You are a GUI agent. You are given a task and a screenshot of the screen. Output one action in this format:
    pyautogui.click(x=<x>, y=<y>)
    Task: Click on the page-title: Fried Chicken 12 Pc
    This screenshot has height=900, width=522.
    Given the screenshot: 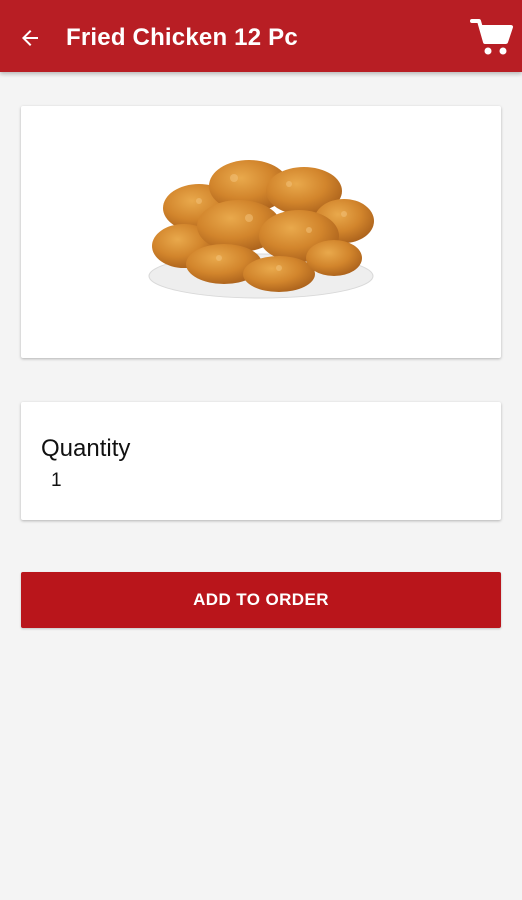 What is the action you would take?
    pyautogui.click(x=182, y=37)
    